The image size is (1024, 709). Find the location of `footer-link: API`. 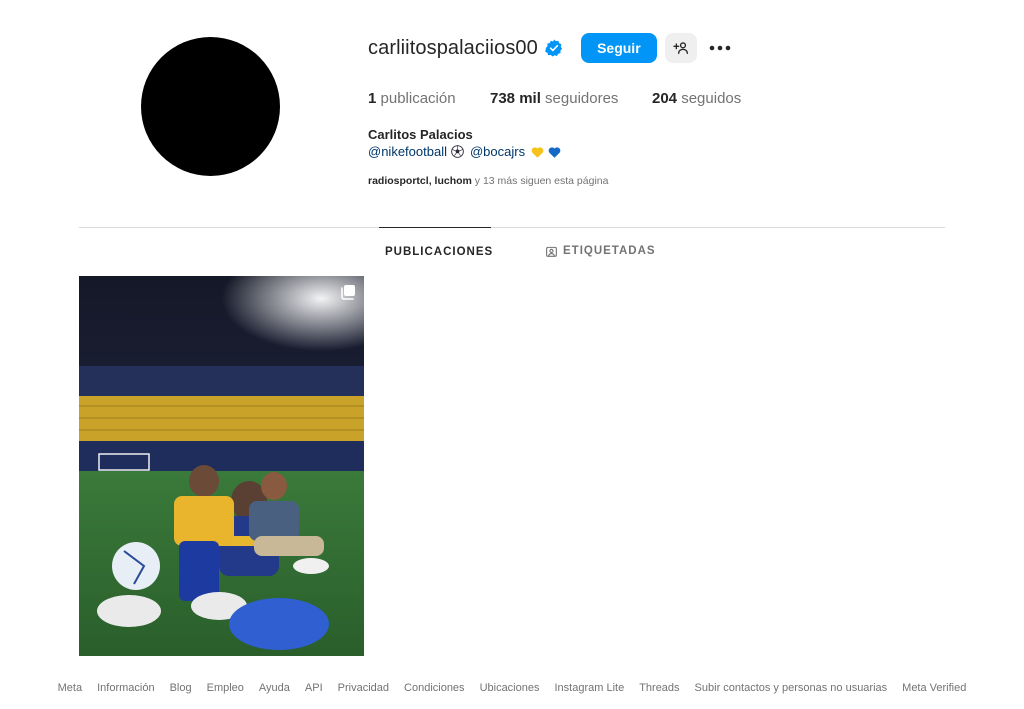

footer-link: API is located at coordinates (314, 688).